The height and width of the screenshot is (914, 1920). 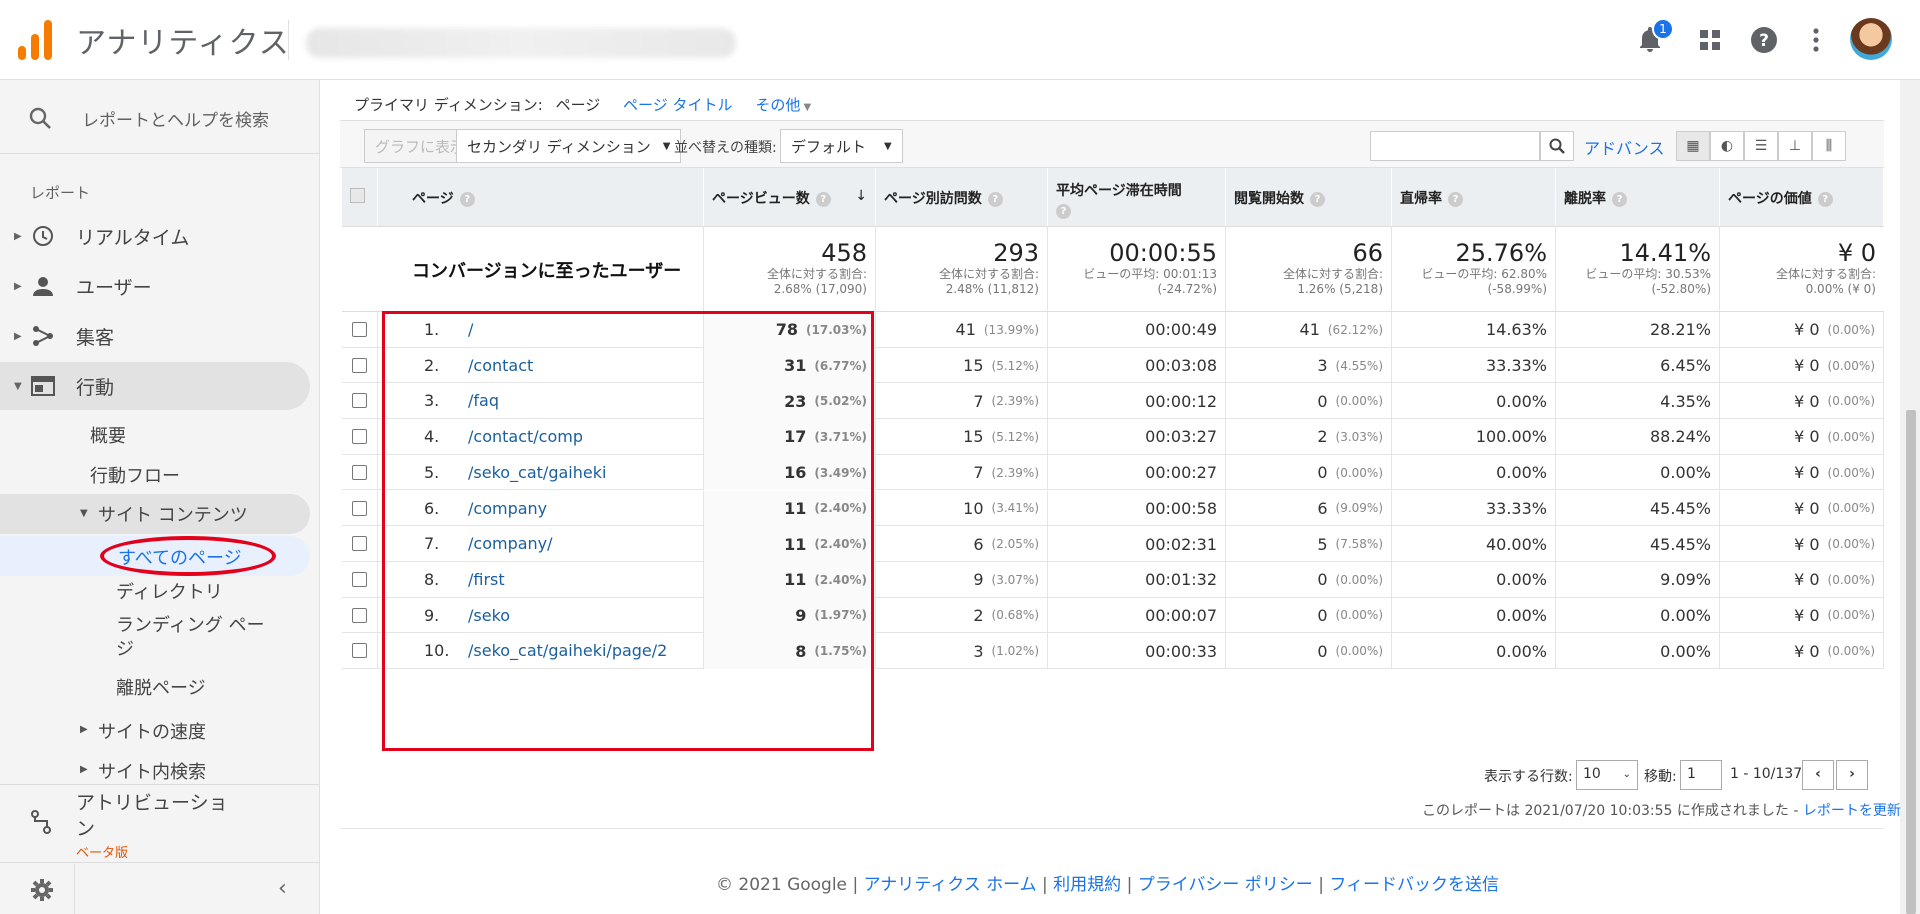 I want to click on table-view-icon: ▦, so click(x=1693, y=146).